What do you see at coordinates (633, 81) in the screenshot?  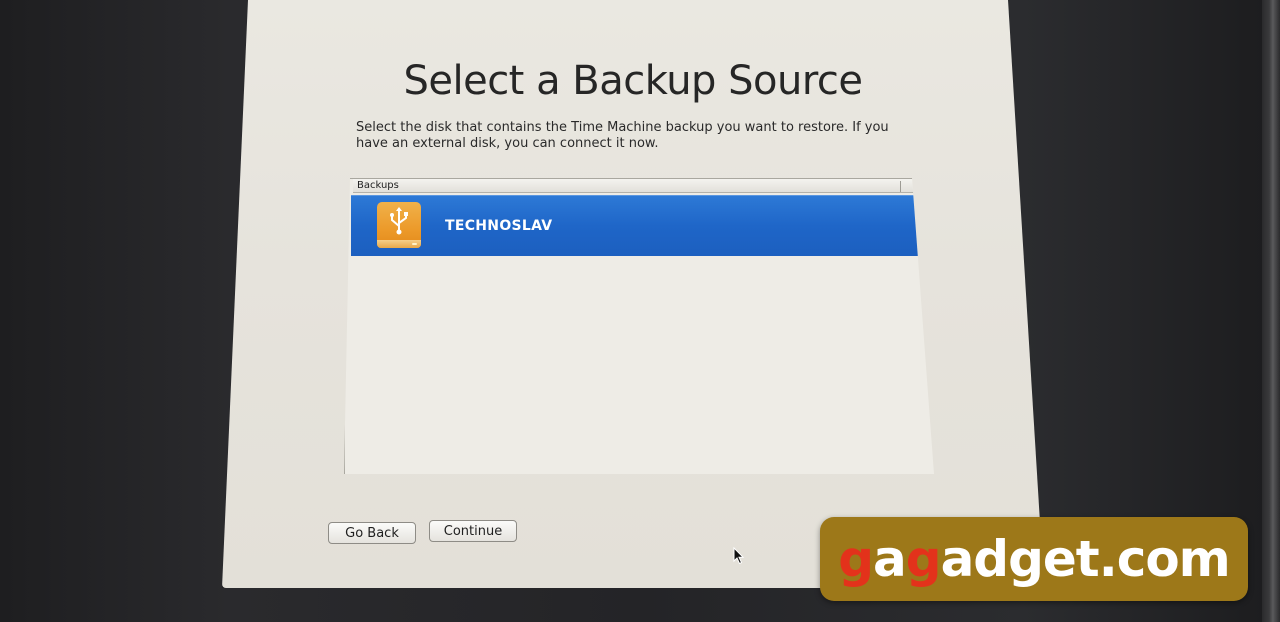 I see `page-title: Select a Backup Source` at bounding box center [633, 81].